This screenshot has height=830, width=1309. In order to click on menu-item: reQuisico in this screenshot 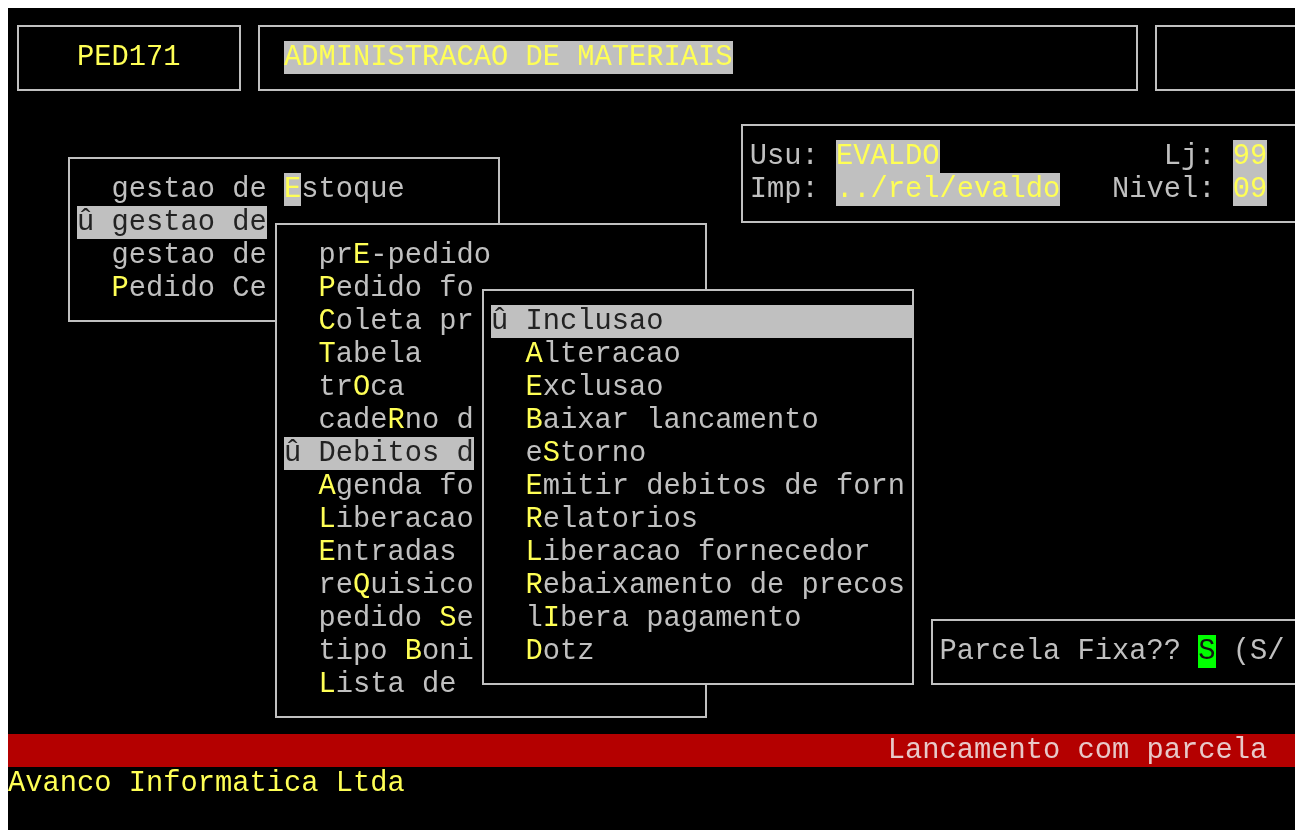, I will do `click(379, 585)`.